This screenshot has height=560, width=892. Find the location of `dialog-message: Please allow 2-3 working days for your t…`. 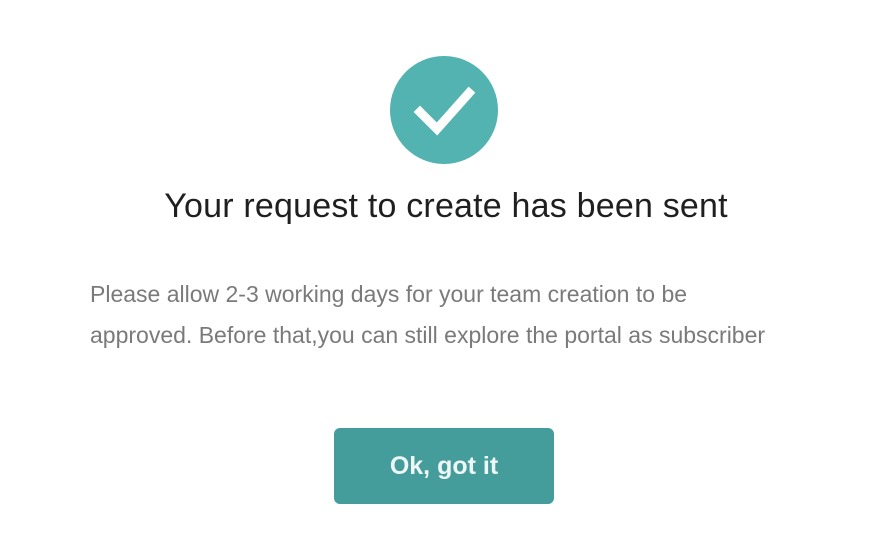

dialog-message: Please allow 2-3 working days for your t… is located at coordinates (428, 314).